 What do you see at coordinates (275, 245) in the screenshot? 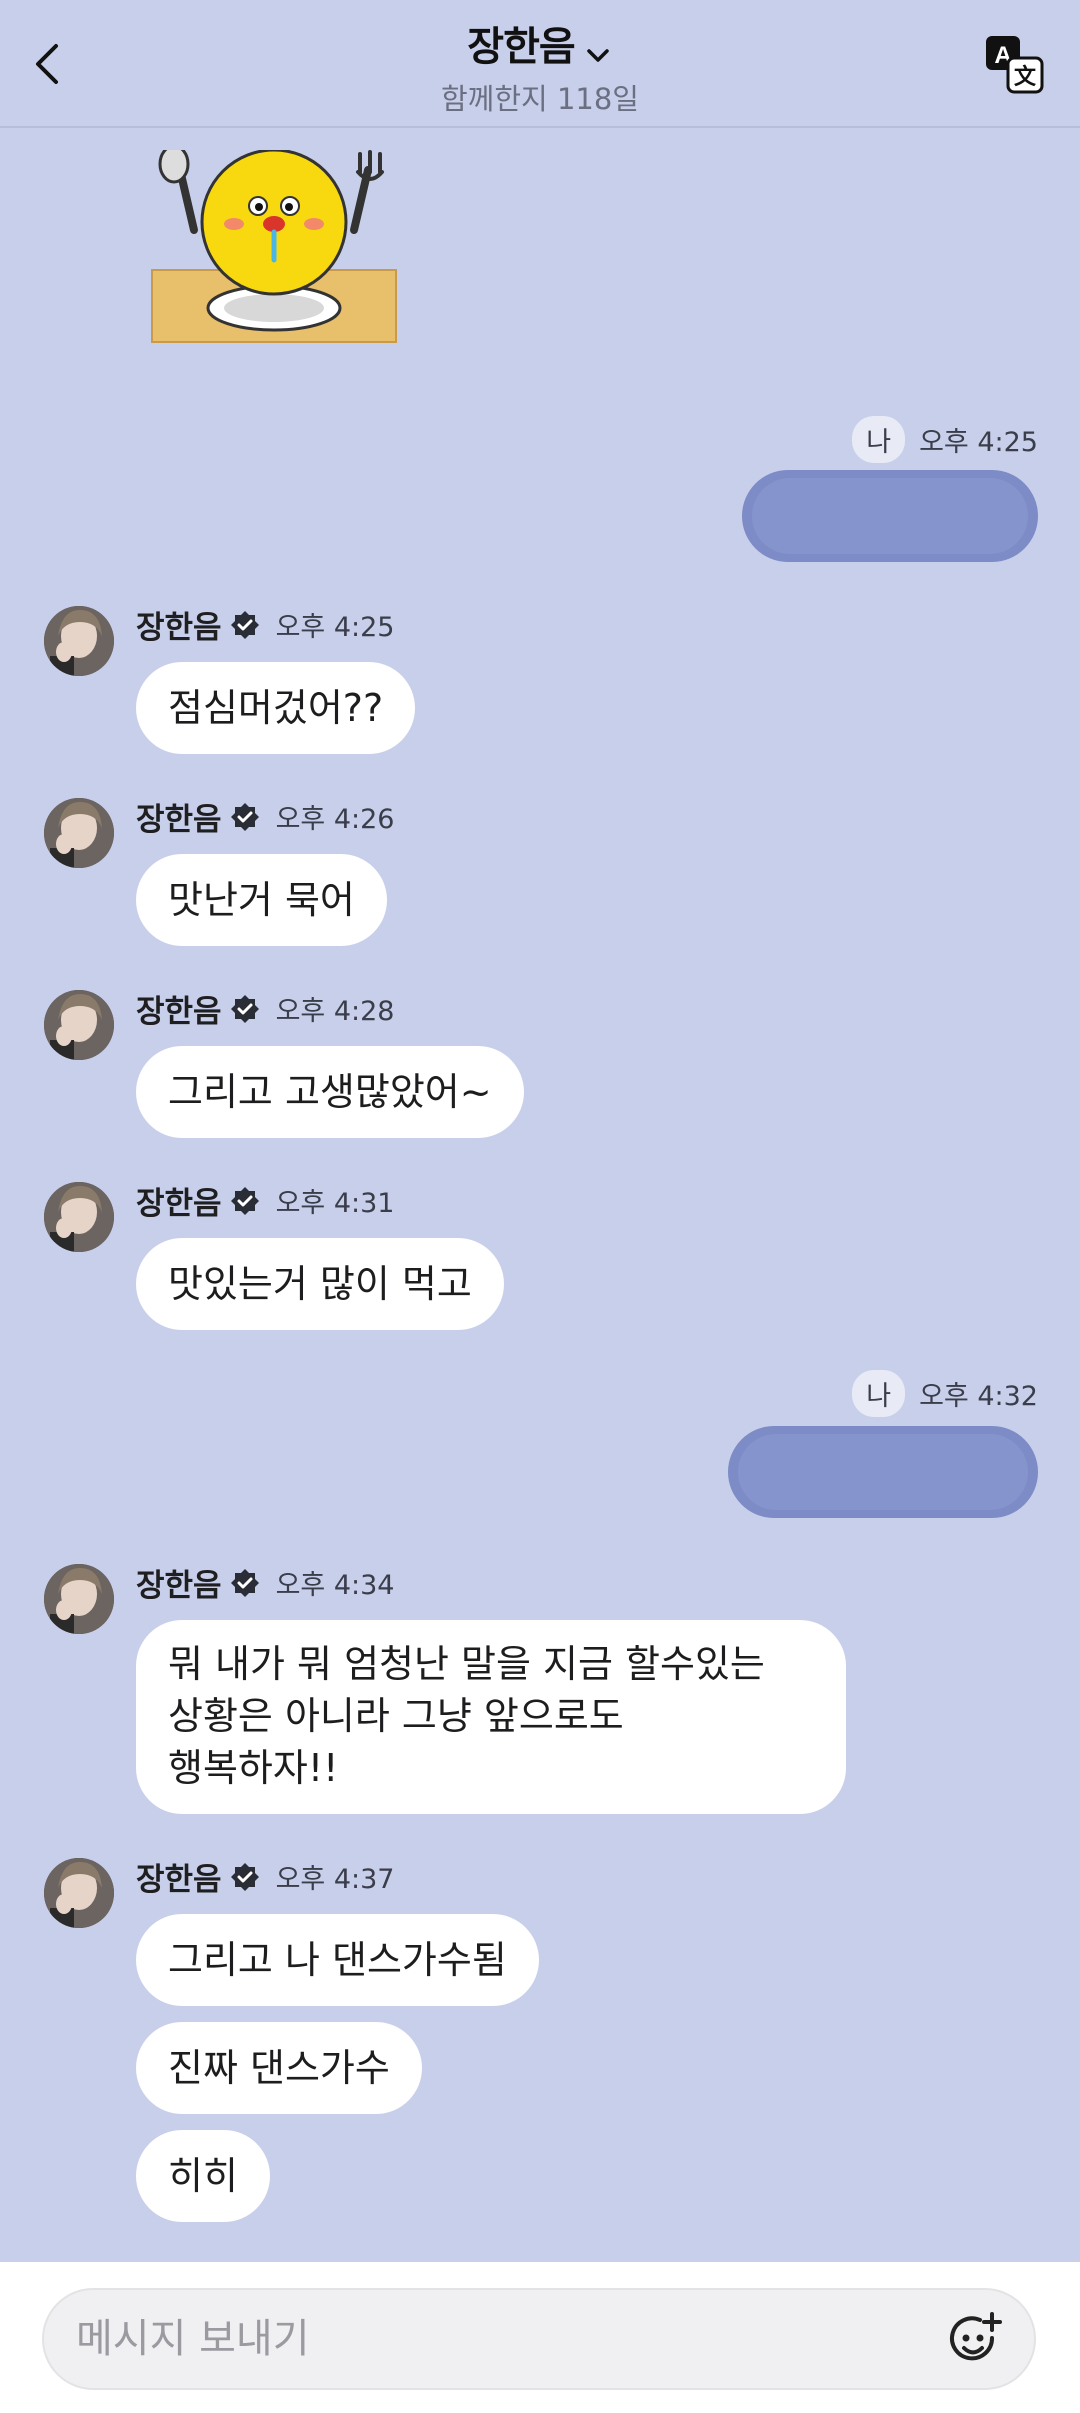
I see `hungry-chick-sticker` at bounding box center [275, 245].